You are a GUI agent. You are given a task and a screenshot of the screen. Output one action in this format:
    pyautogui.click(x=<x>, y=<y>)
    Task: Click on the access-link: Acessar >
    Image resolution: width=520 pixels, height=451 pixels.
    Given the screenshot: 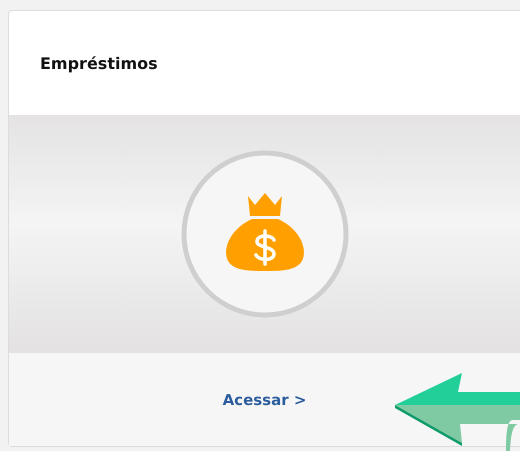 What is the action you would take?
    pyautogui.click(x=264, y=399)
    